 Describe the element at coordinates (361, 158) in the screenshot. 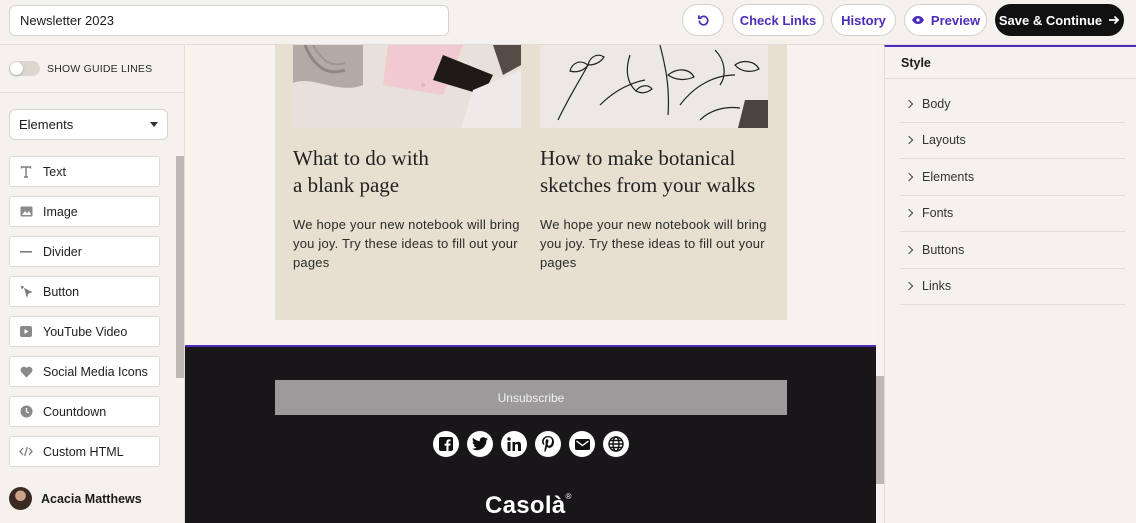

I see `article-title-line: What to do with` at that location.